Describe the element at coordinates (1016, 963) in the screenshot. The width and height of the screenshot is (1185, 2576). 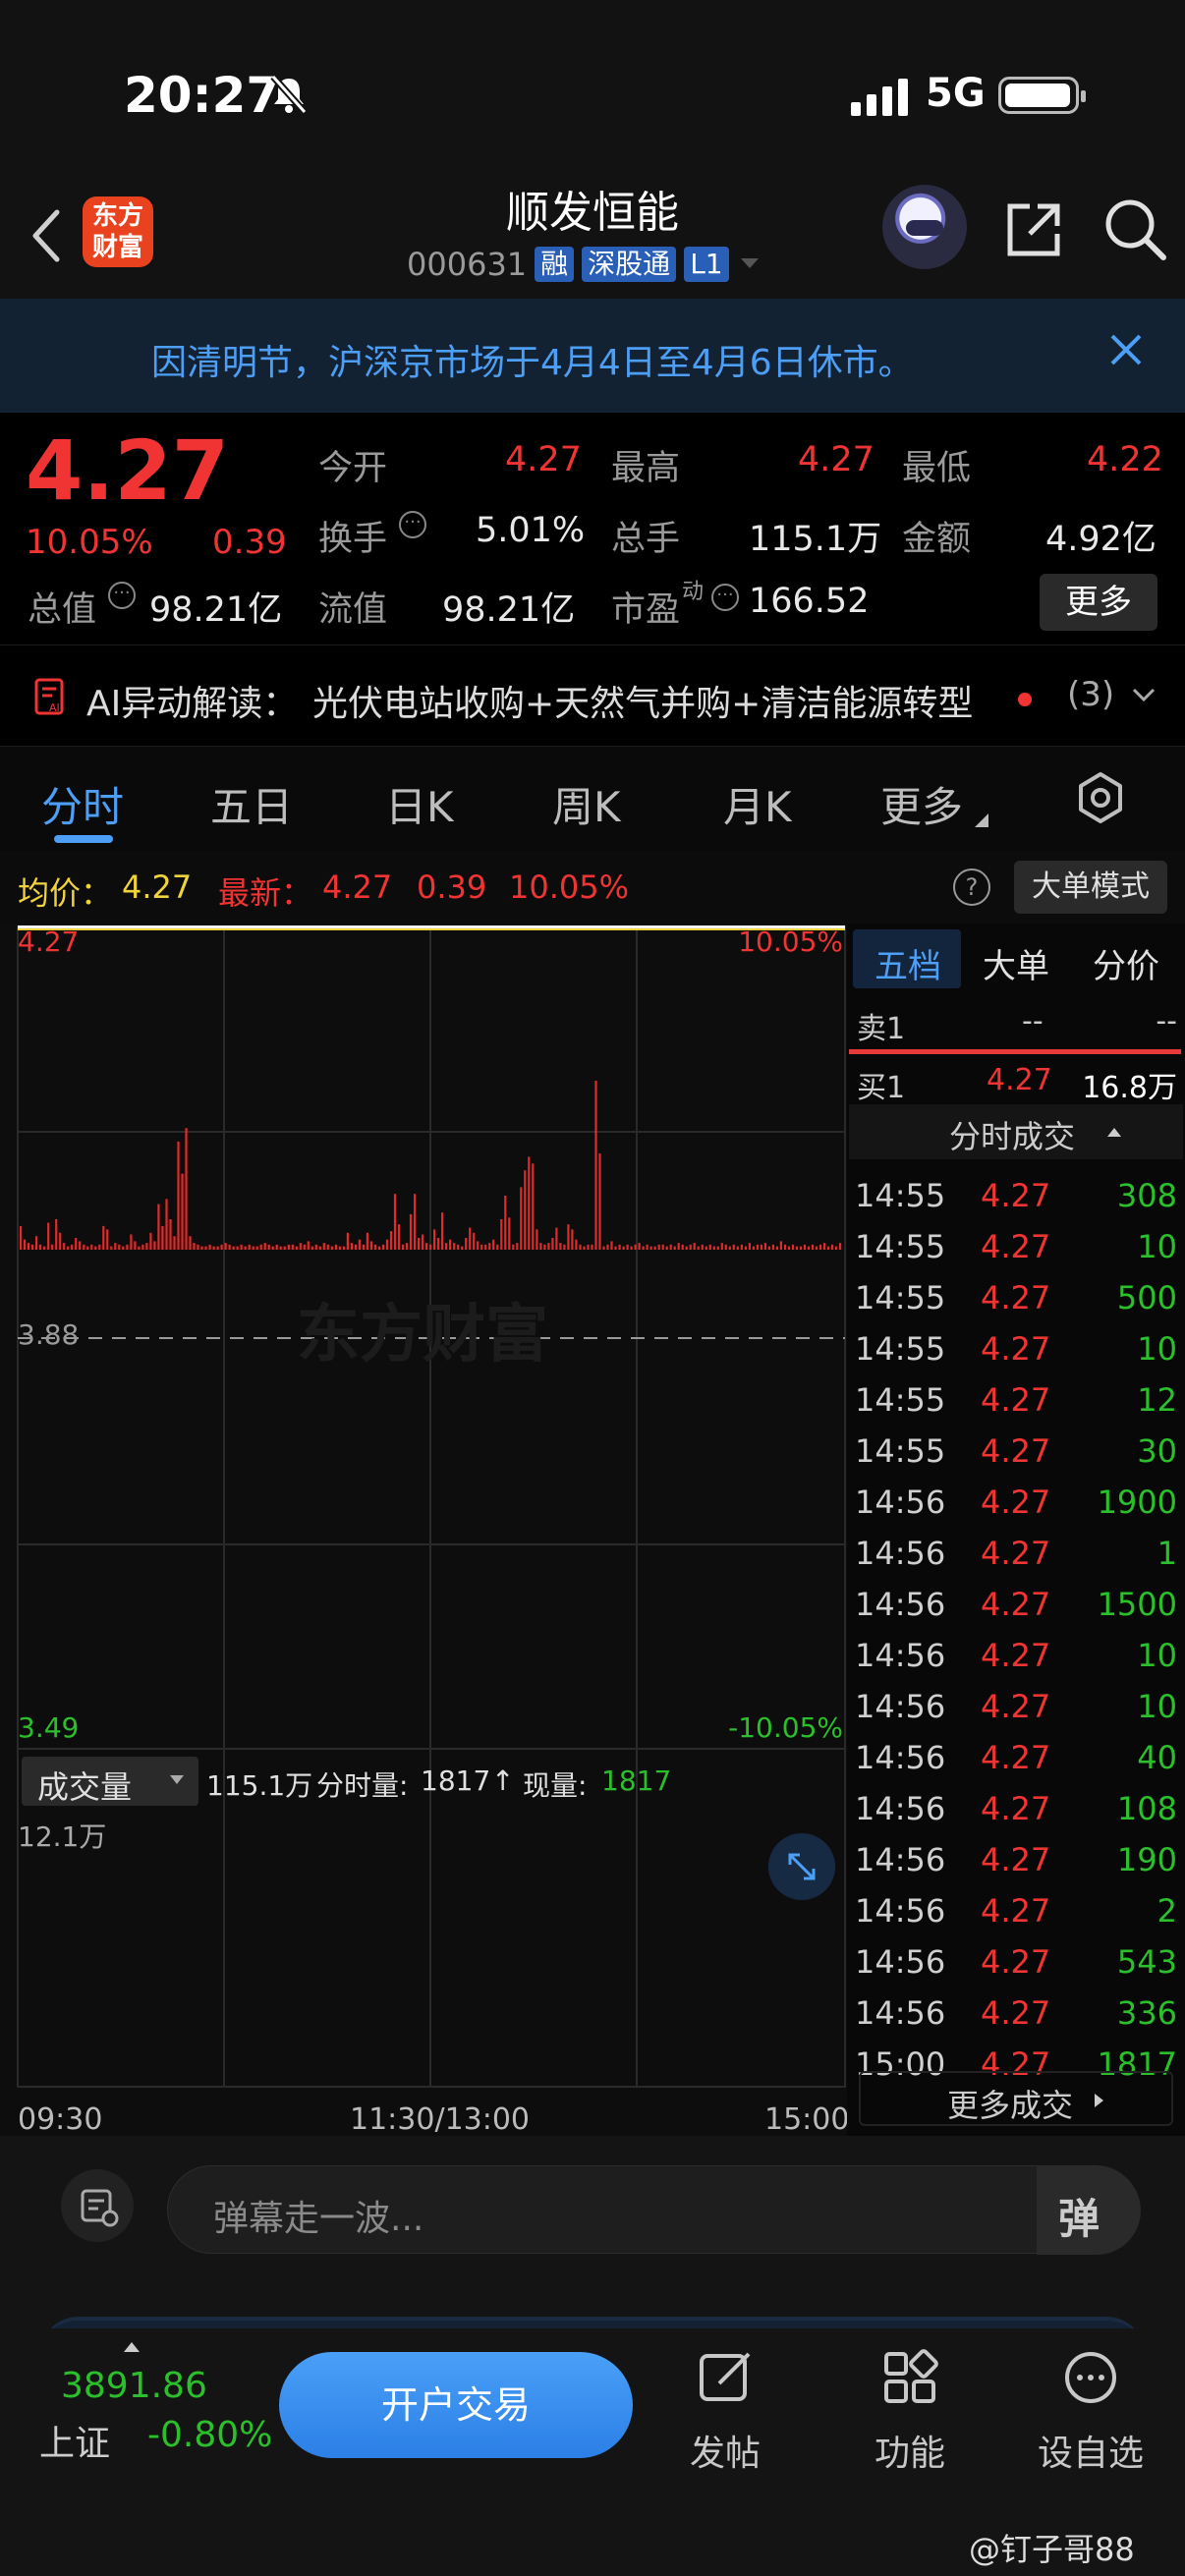
I see `tab-big-orders: 大单` at that location.